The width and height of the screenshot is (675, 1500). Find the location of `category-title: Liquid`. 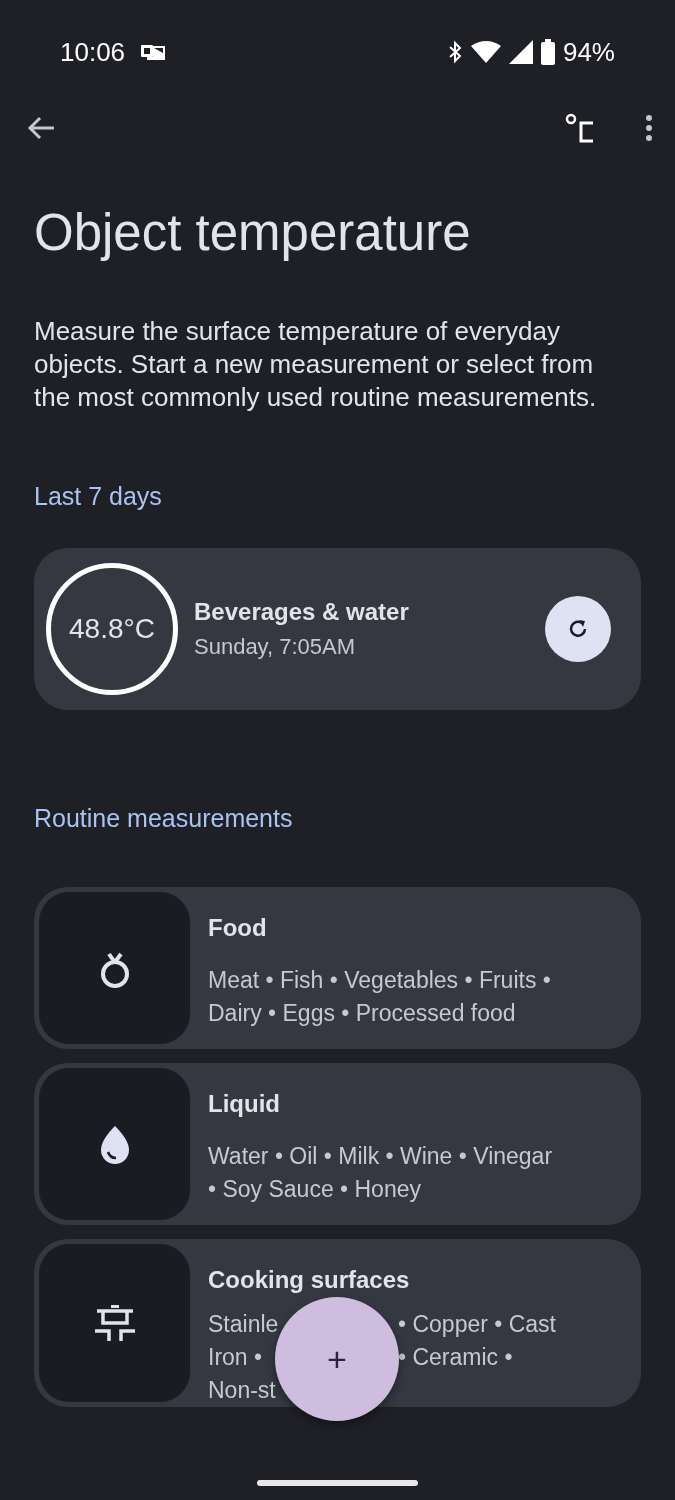

category-title: Liquid is located at coordinates (244, 1104).